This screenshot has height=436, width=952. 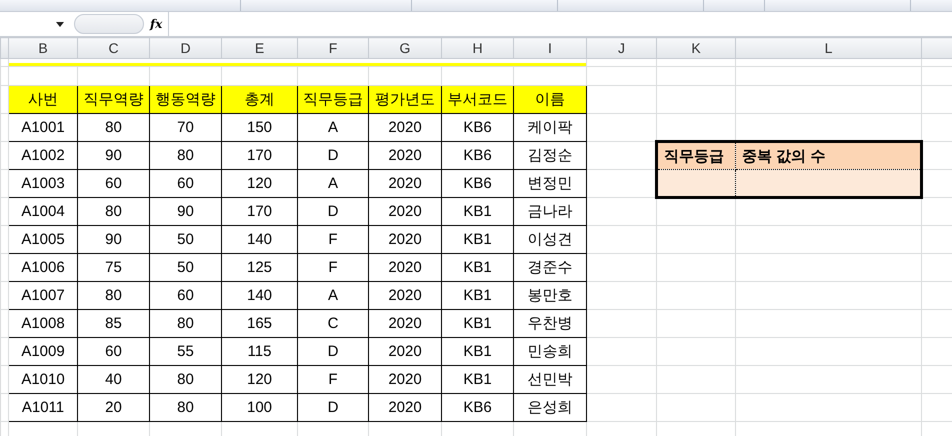 What do you see at coordinates (550, 100) in the screenshot?
I see `table-header-cell: 이름` at bounding box center [550, 100].